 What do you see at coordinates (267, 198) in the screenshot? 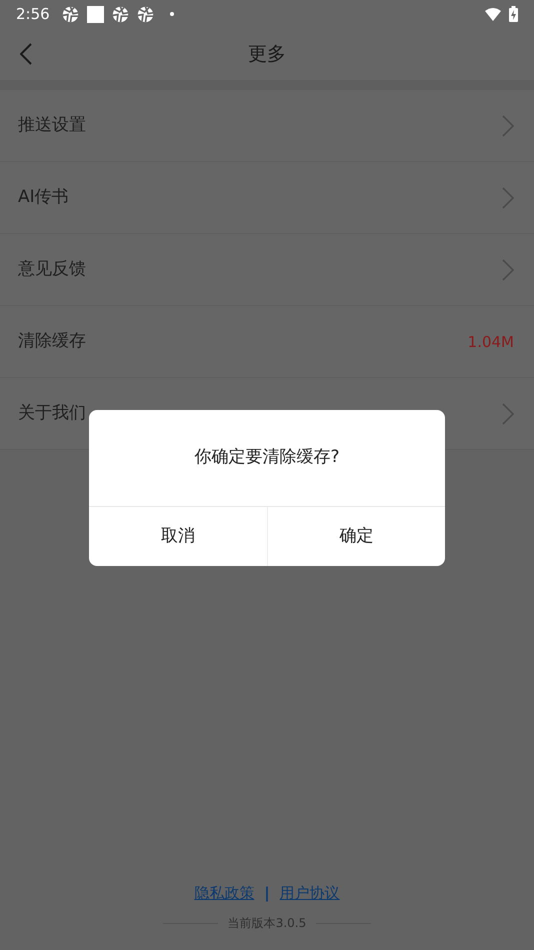
I see `menu-item: AI传书` at bounding box center [267, 198].